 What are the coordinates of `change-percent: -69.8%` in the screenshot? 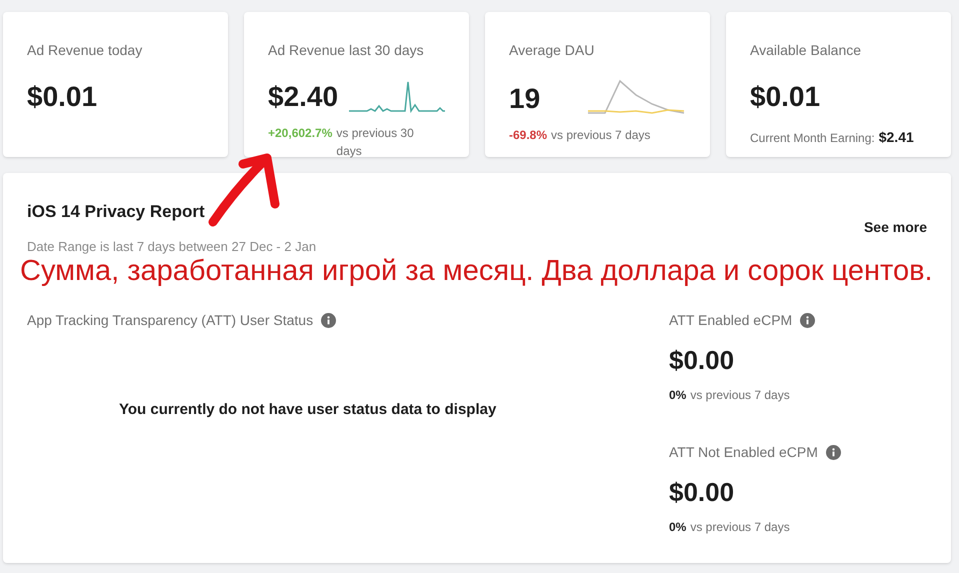 It's located at (528, 135).